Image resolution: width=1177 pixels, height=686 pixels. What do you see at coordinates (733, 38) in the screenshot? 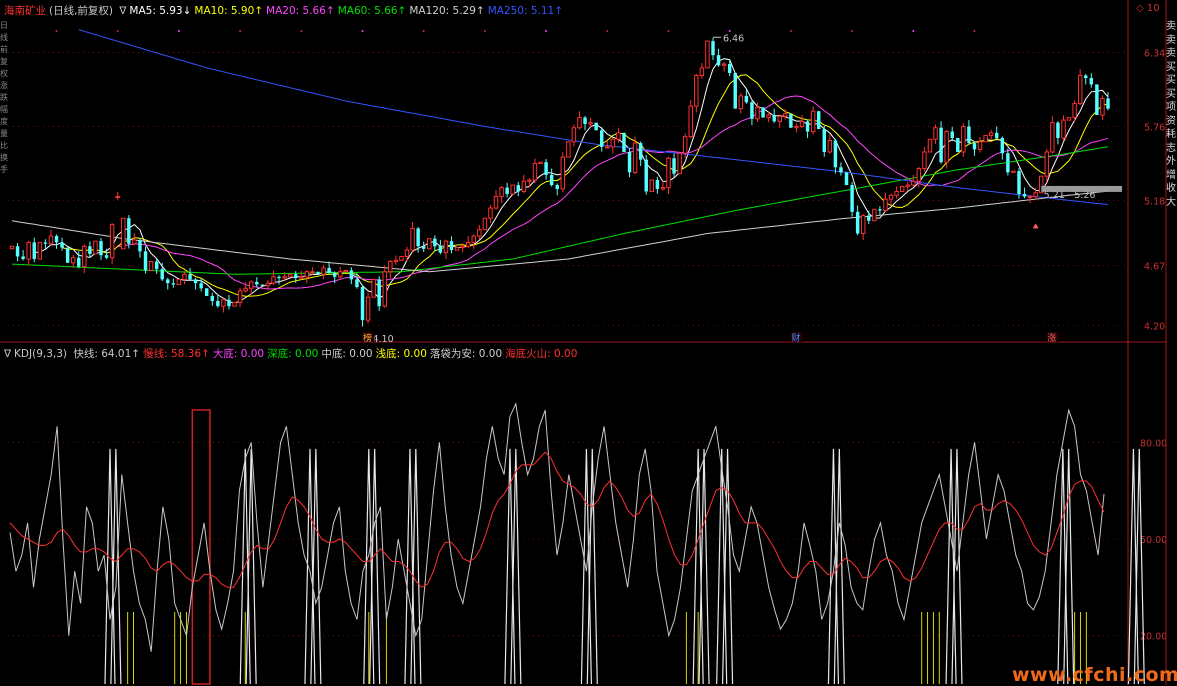
I see `high-label: 6.46` at bounding box center [733, 38].